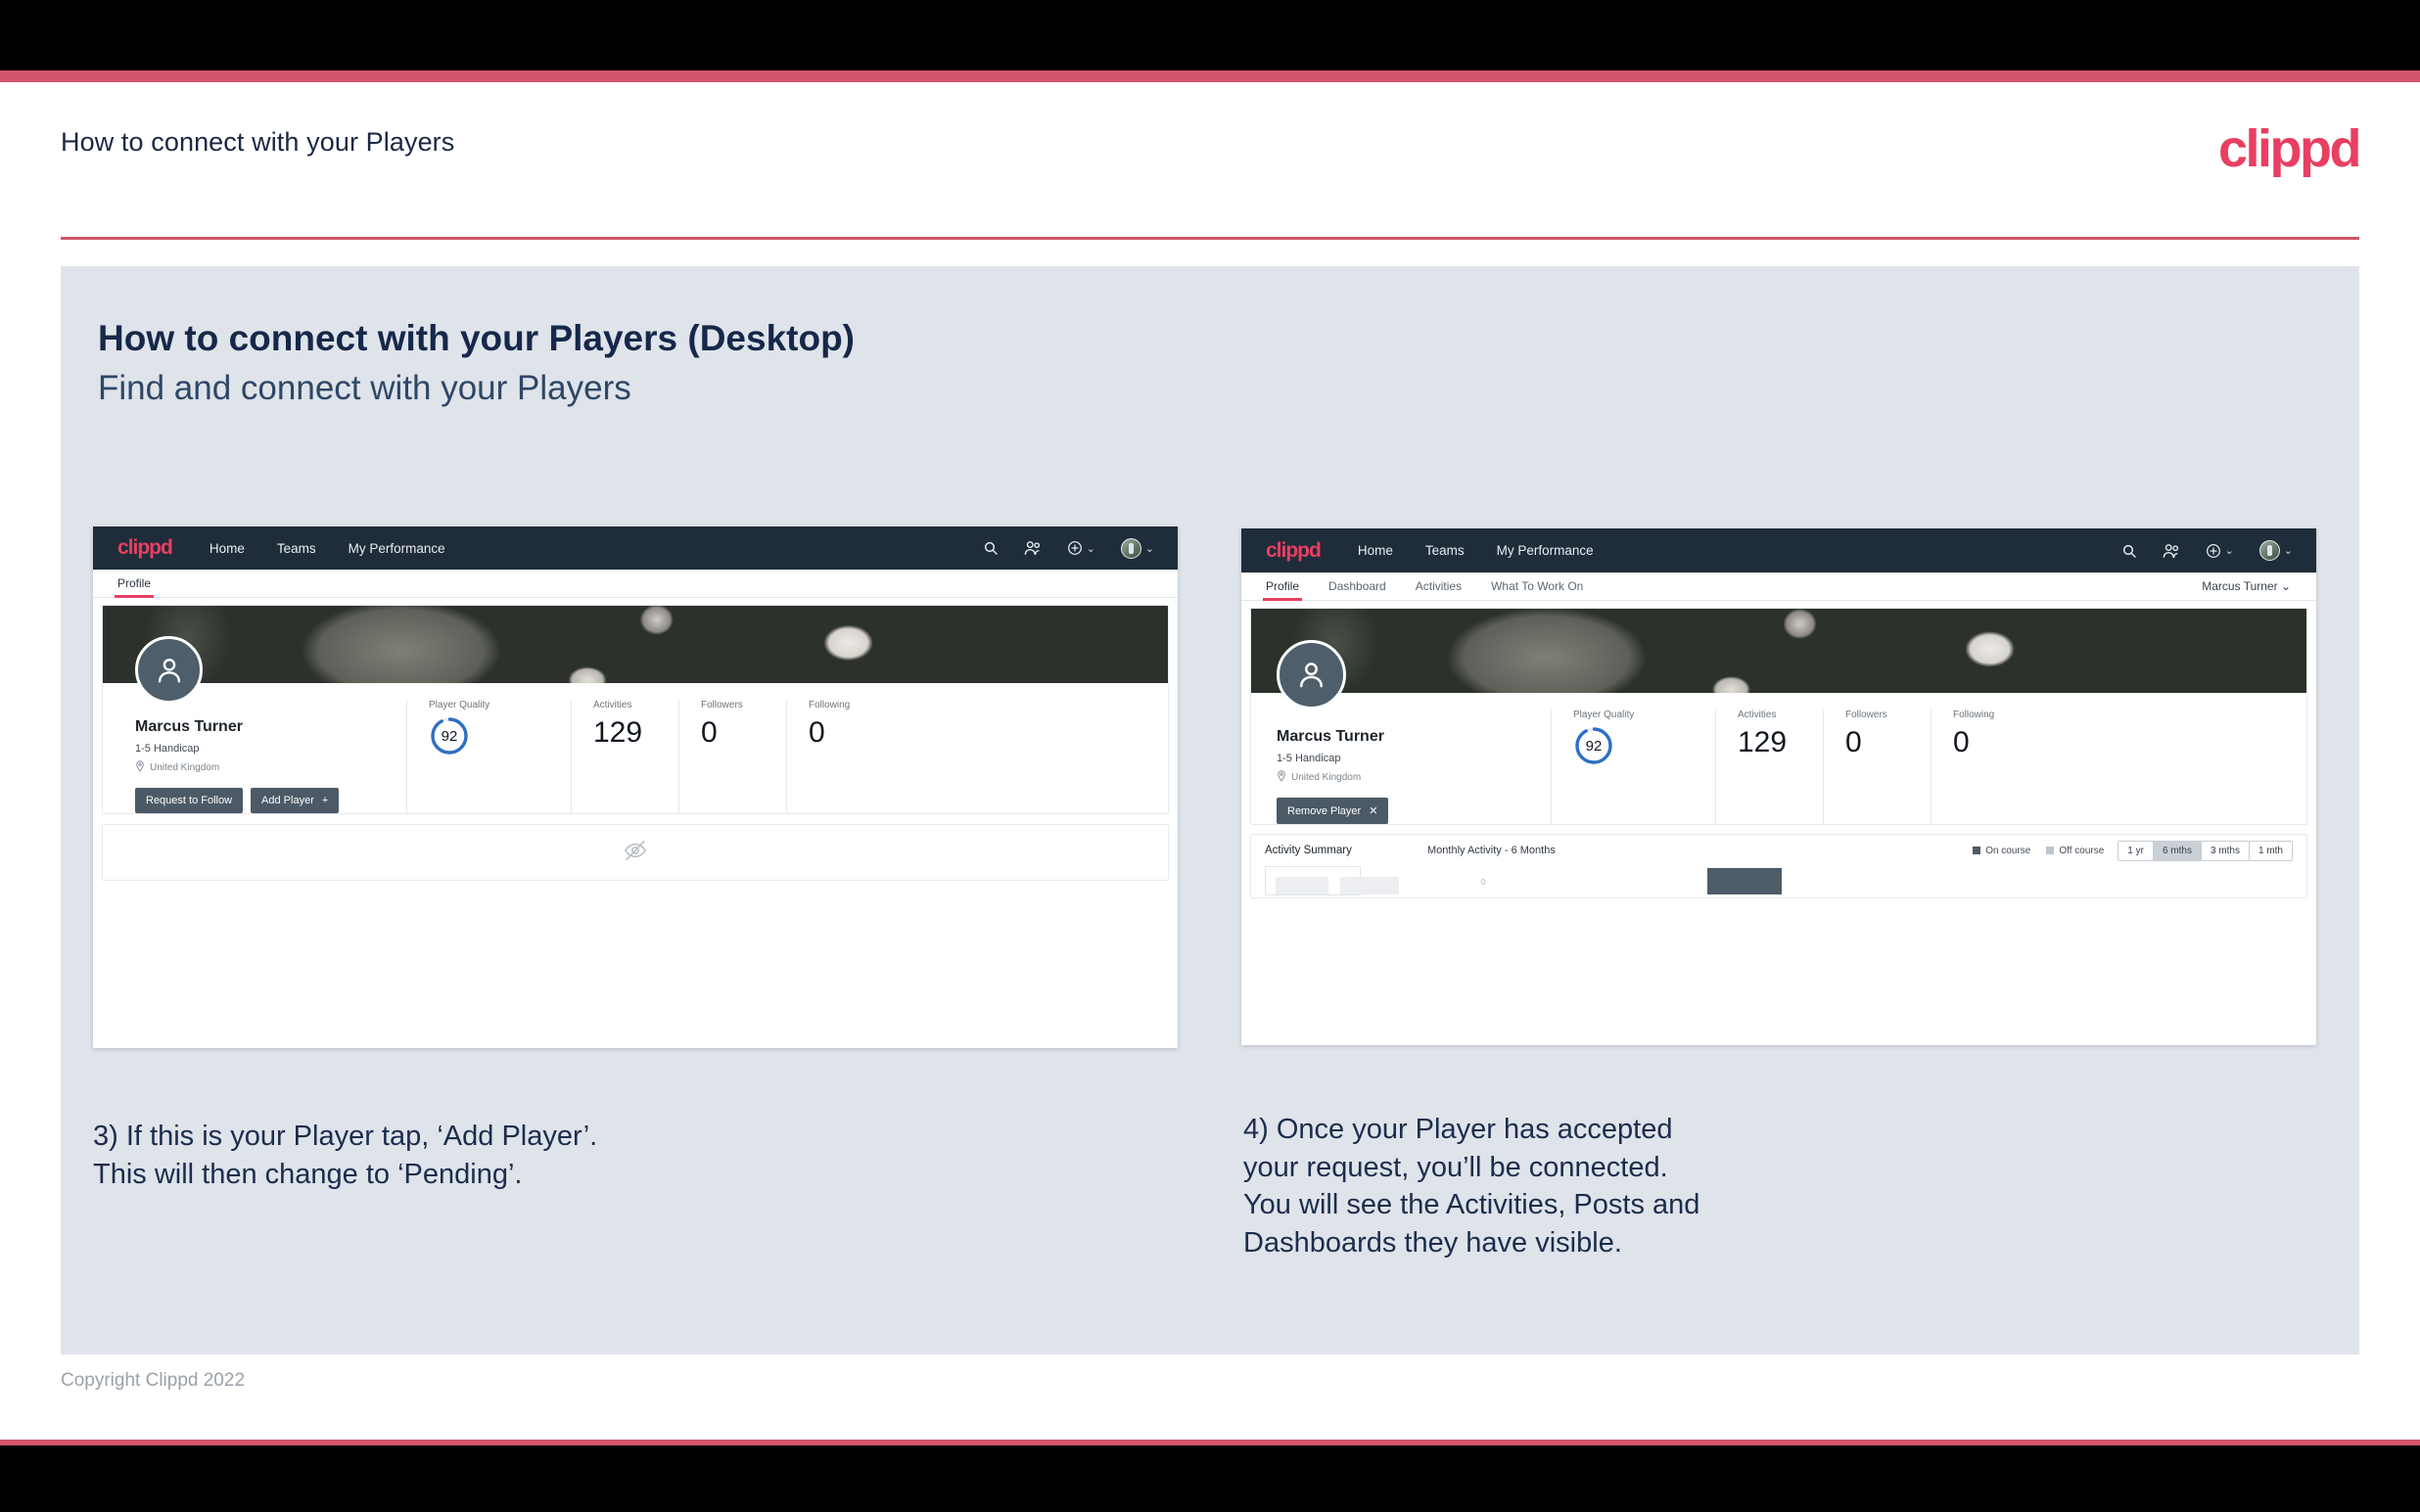  Describe the element at coordinates (2240, 586) in the screenshot. I see `user-selector-label: Marcus Turner` at that location.